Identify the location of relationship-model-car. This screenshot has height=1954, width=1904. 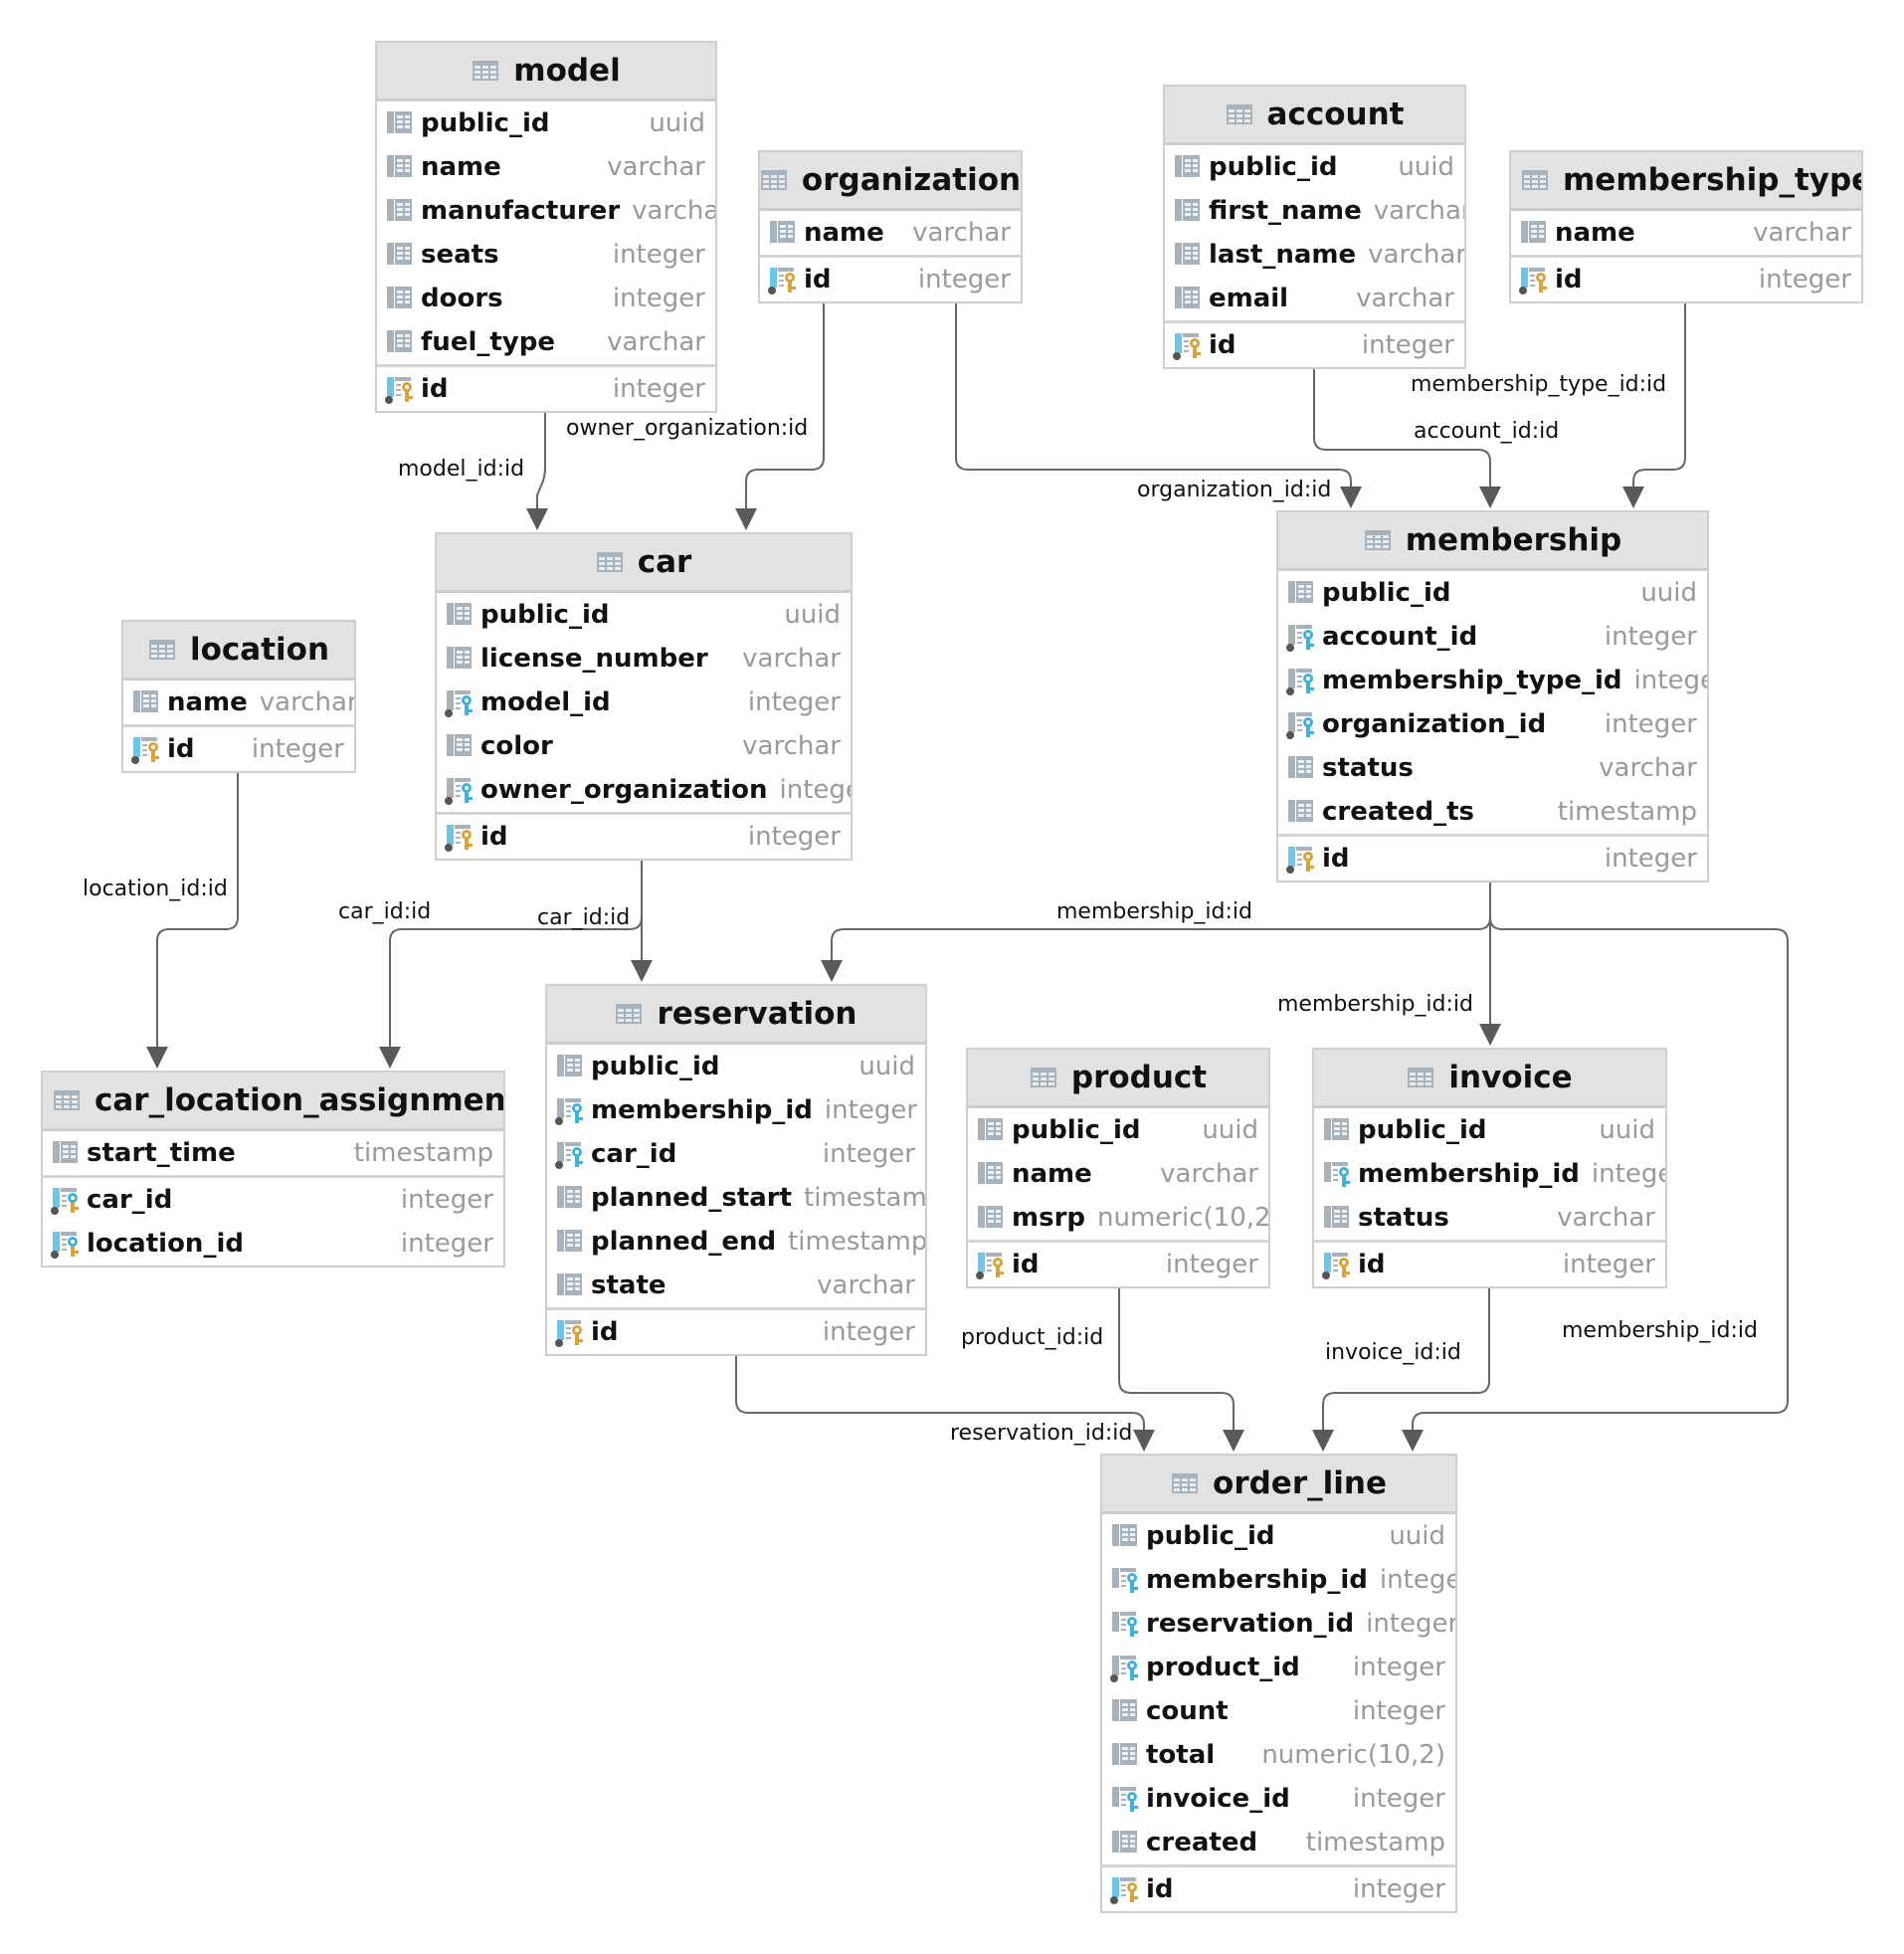
(537, 471).